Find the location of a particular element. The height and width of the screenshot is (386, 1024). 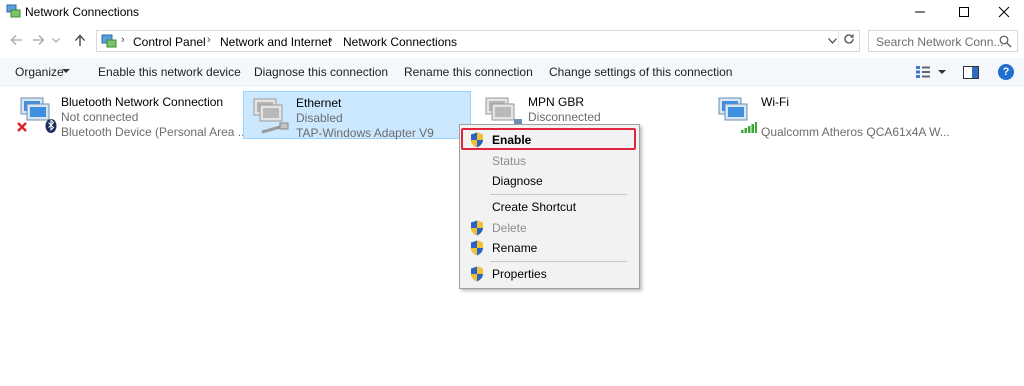

title-bar: Network Connections is located at coordinates (512, 12).